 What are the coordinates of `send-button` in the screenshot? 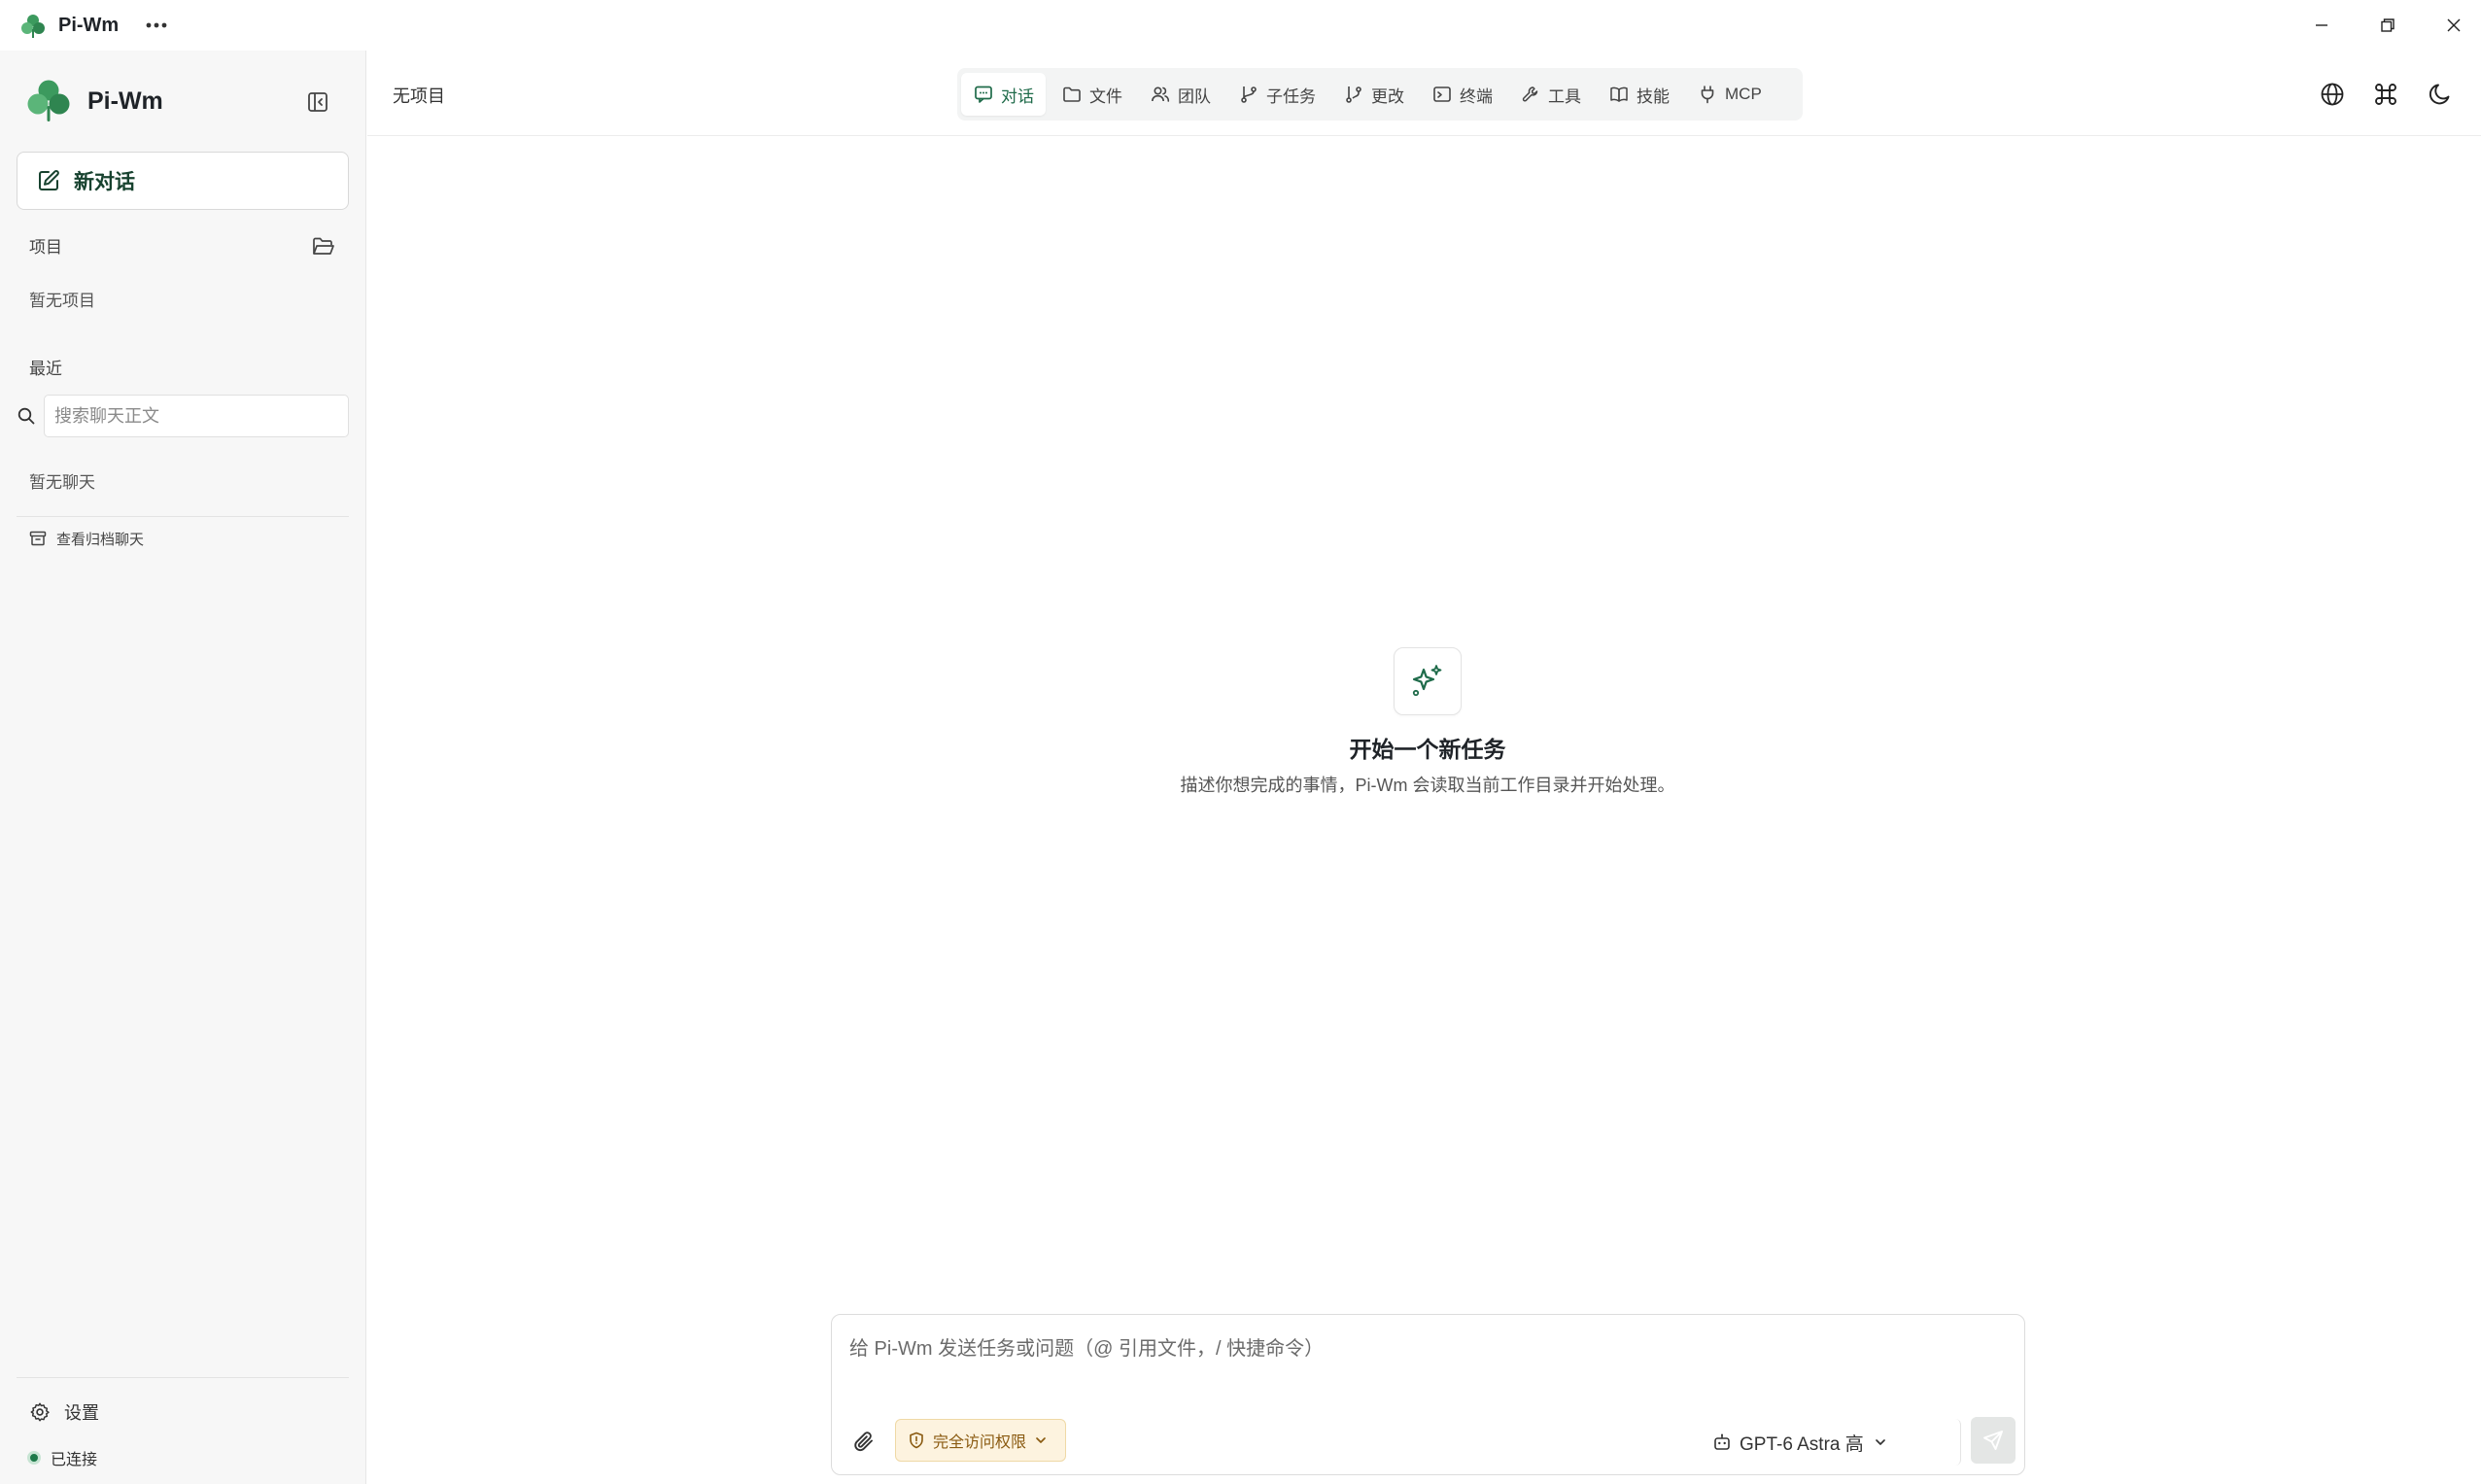 It's located at (1993, 1440).